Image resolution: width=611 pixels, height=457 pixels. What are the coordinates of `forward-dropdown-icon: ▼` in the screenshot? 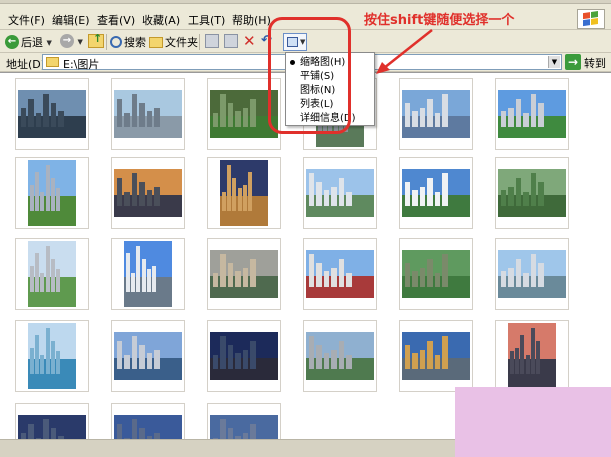 It's located at (80, 42).